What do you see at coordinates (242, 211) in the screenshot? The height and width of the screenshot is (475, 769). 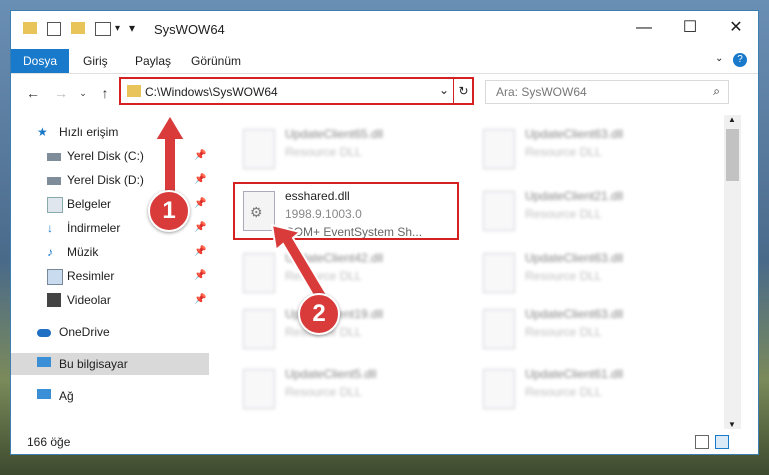 I see `annotation-arrows` at bounding box center [242, 211].